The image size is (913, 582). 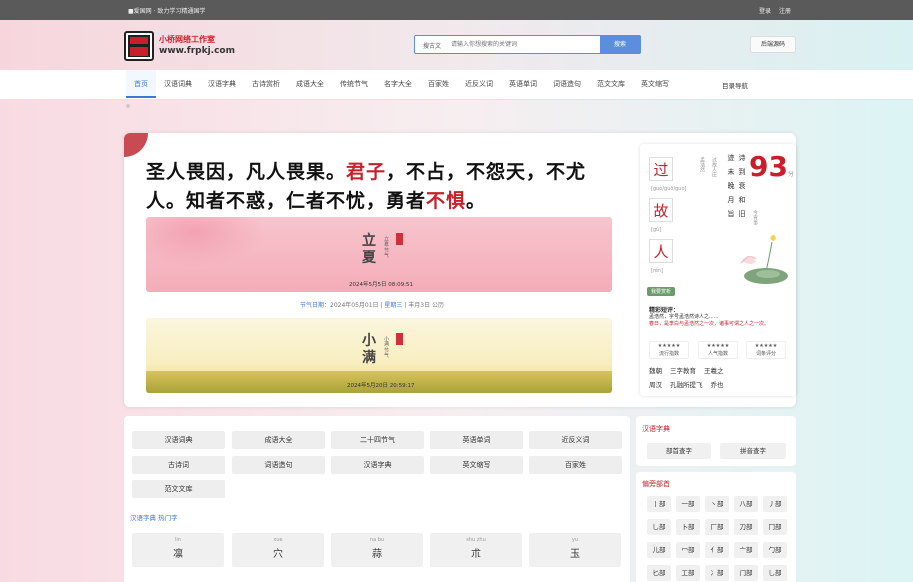 I want to click on radical-item: 亻部, so click(x=717, y=550).